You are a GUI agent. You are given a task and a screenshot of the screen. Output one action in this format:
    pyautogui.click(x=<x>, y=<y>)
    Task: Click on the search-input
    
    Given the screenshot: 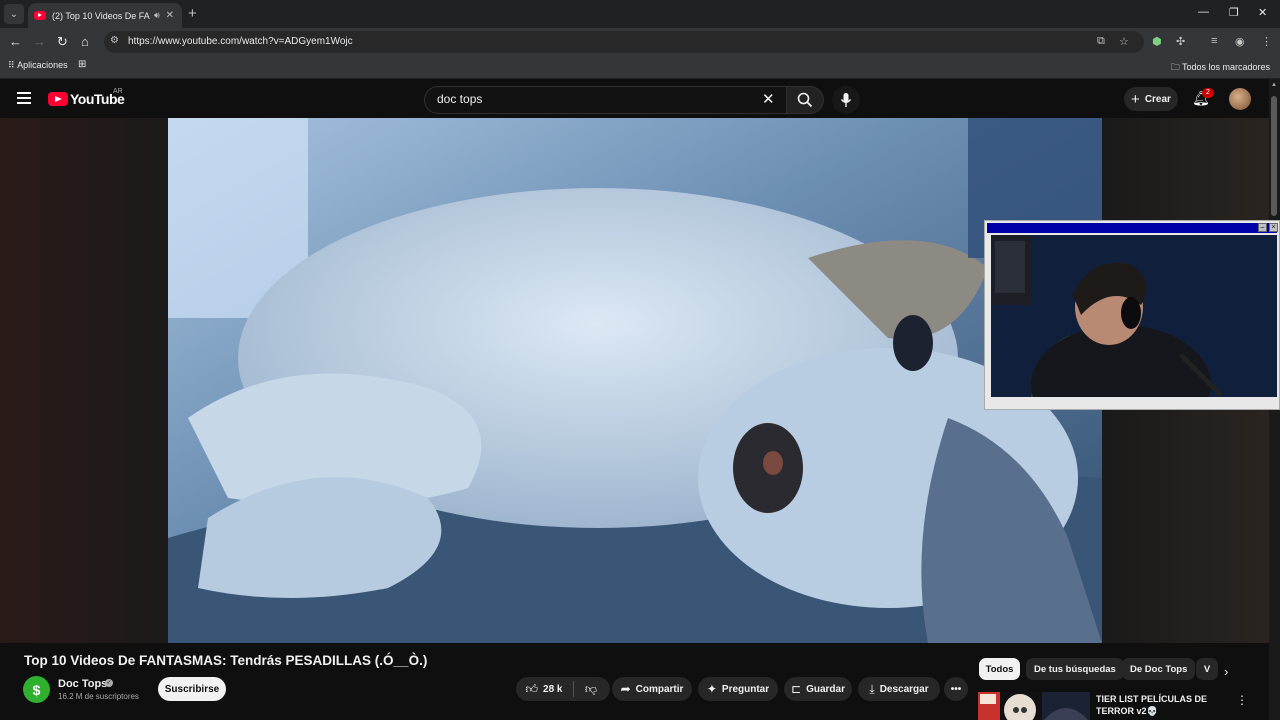 What is the action you would take?
    pyautogui.click(x=597, y=99)
    